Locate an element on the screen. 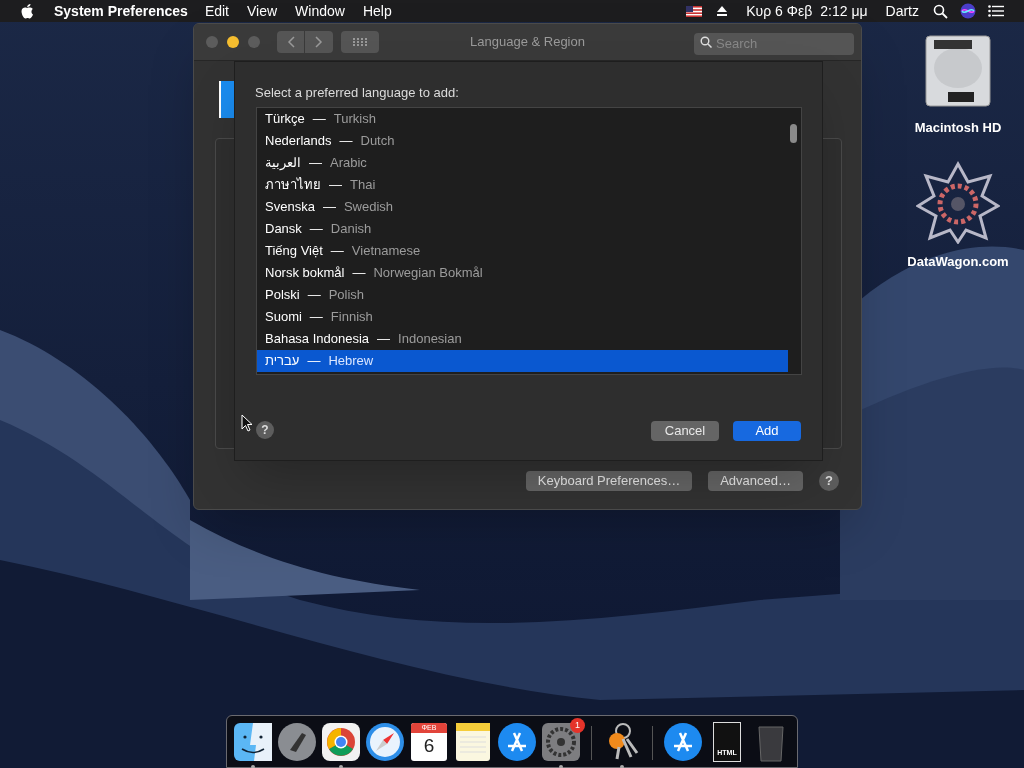 The image size is (1024, 768). notification-badge: 1 is located at coordinates (577, 725).